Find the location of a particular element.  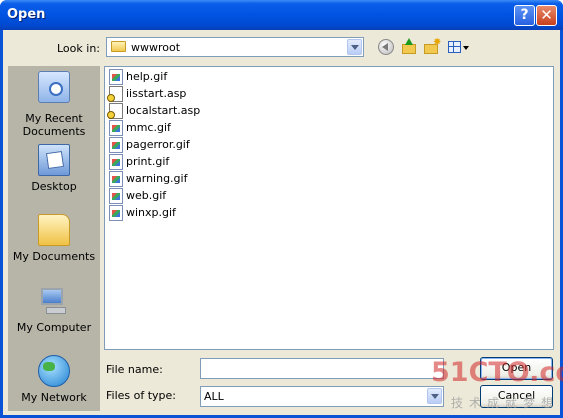

files-of-type-value: ALL is located at coordinates (214, 396).